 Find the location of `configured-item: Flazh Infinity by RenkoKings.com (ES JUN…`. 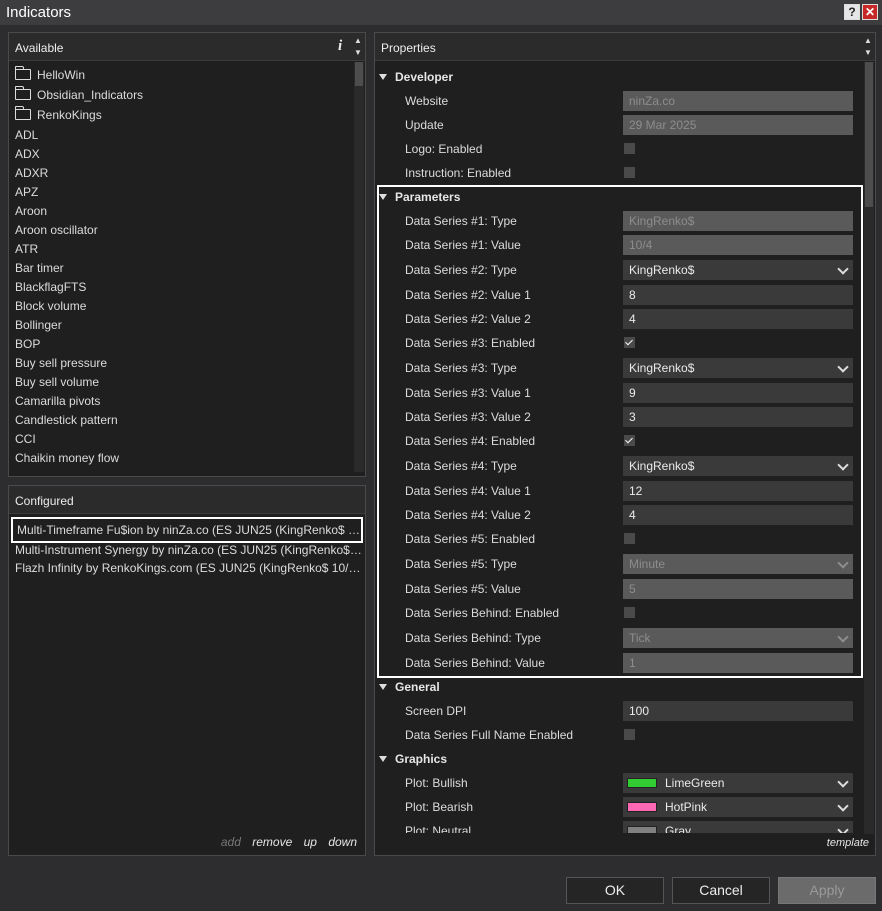

configured-item: Flazh Infinity by RenkoKings.com (ES JUN… is located at coordinates (187, 568).